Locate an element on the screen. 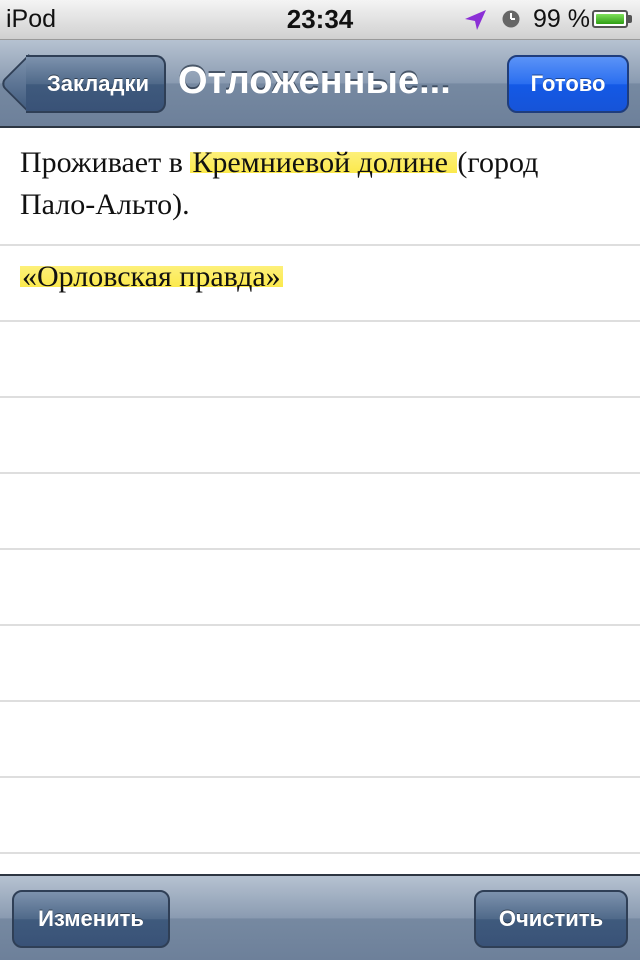 This screenshot has width=640, height=960. battery-cap is located at coordinates (630, 19).